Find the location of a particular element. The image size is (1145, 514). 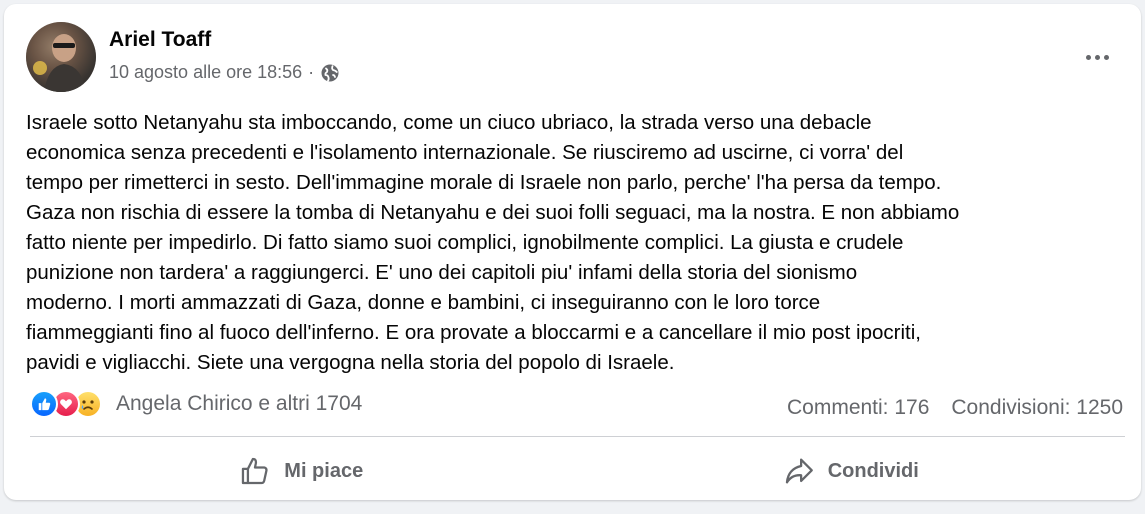

share-button-label: Condividi is located at coordinates (873, 470).